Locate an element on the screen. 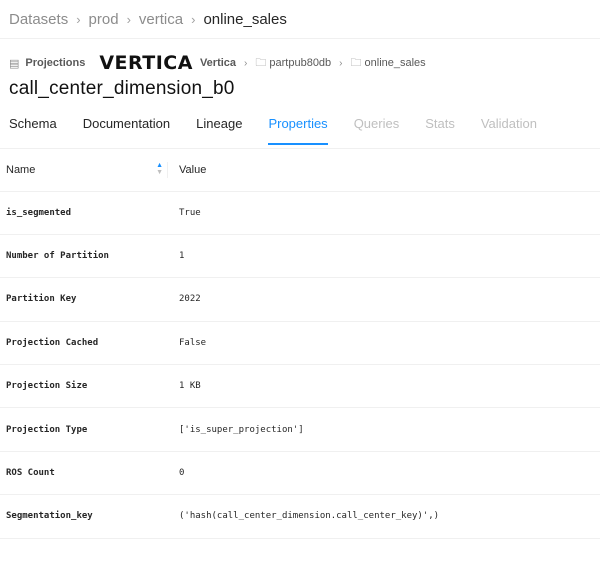 This screenshot has height=575, width=600. container-link-schema: online_sales is located at coordinates (395, 63).